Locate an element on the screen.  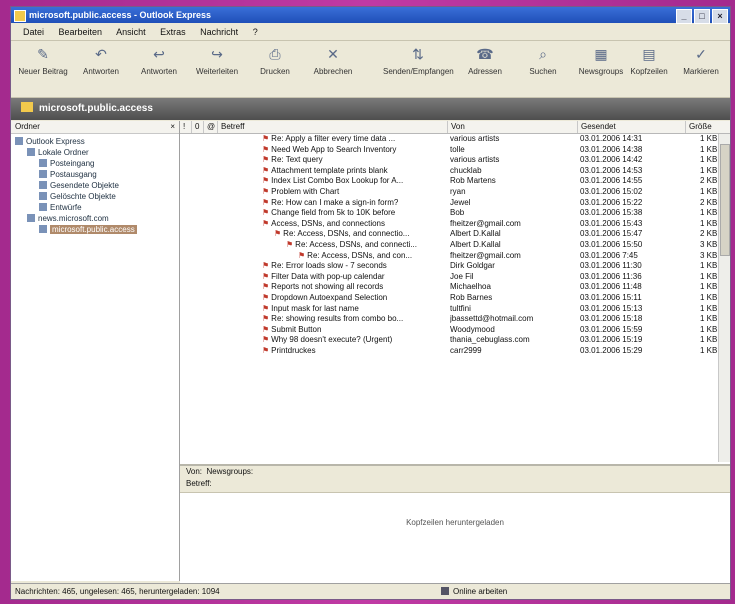
close-pane-icon: × is located at coordinates (172, 127).